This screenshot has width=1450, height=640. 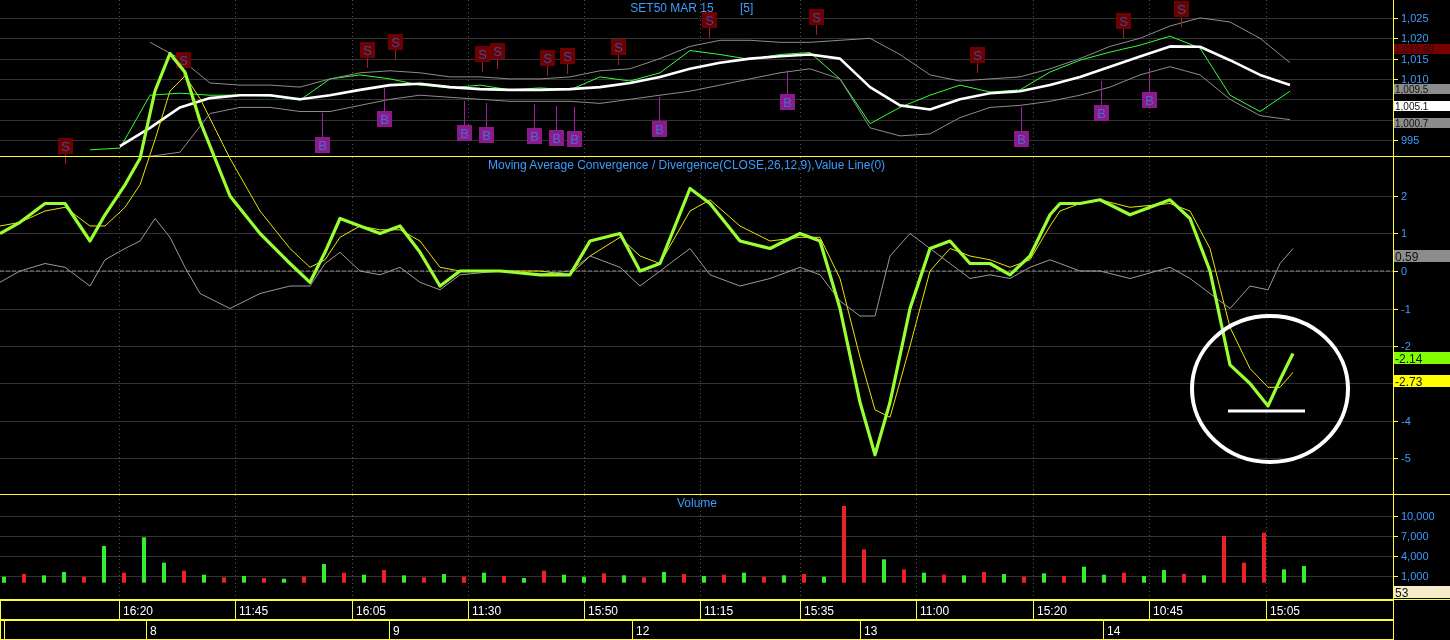 What do you see at coordinates (1052, 611) in the screenshot?
I see `time-label: 15:20` at bounding box center [1052, 611].